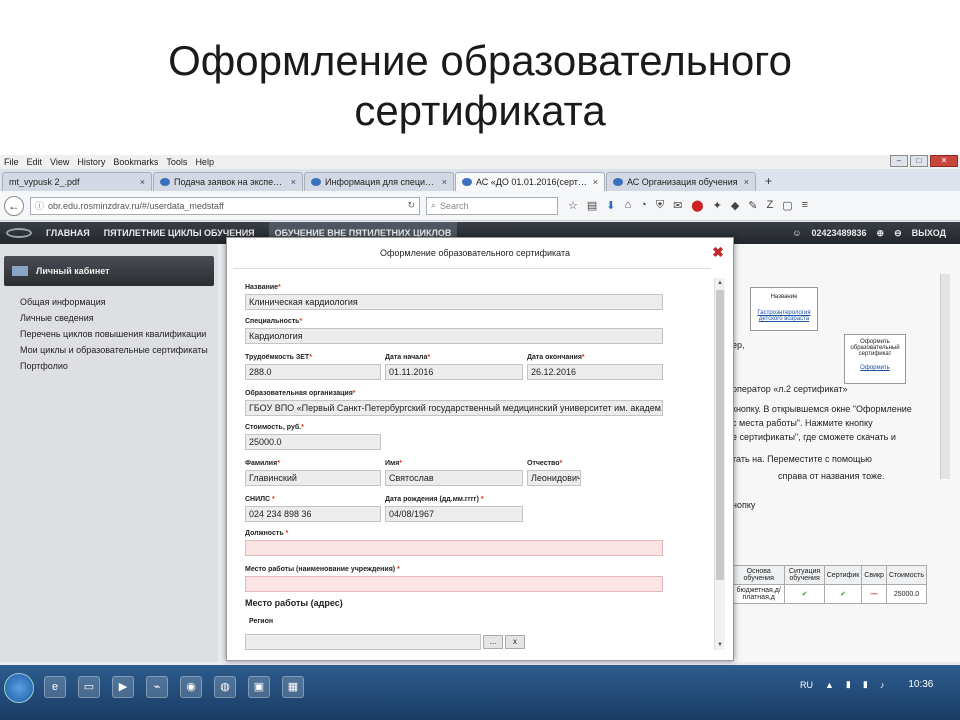  What do you see at coordinates (19, 233) in the screenshot?
I see `site-logo-icon` at bounding box center [19, 233].